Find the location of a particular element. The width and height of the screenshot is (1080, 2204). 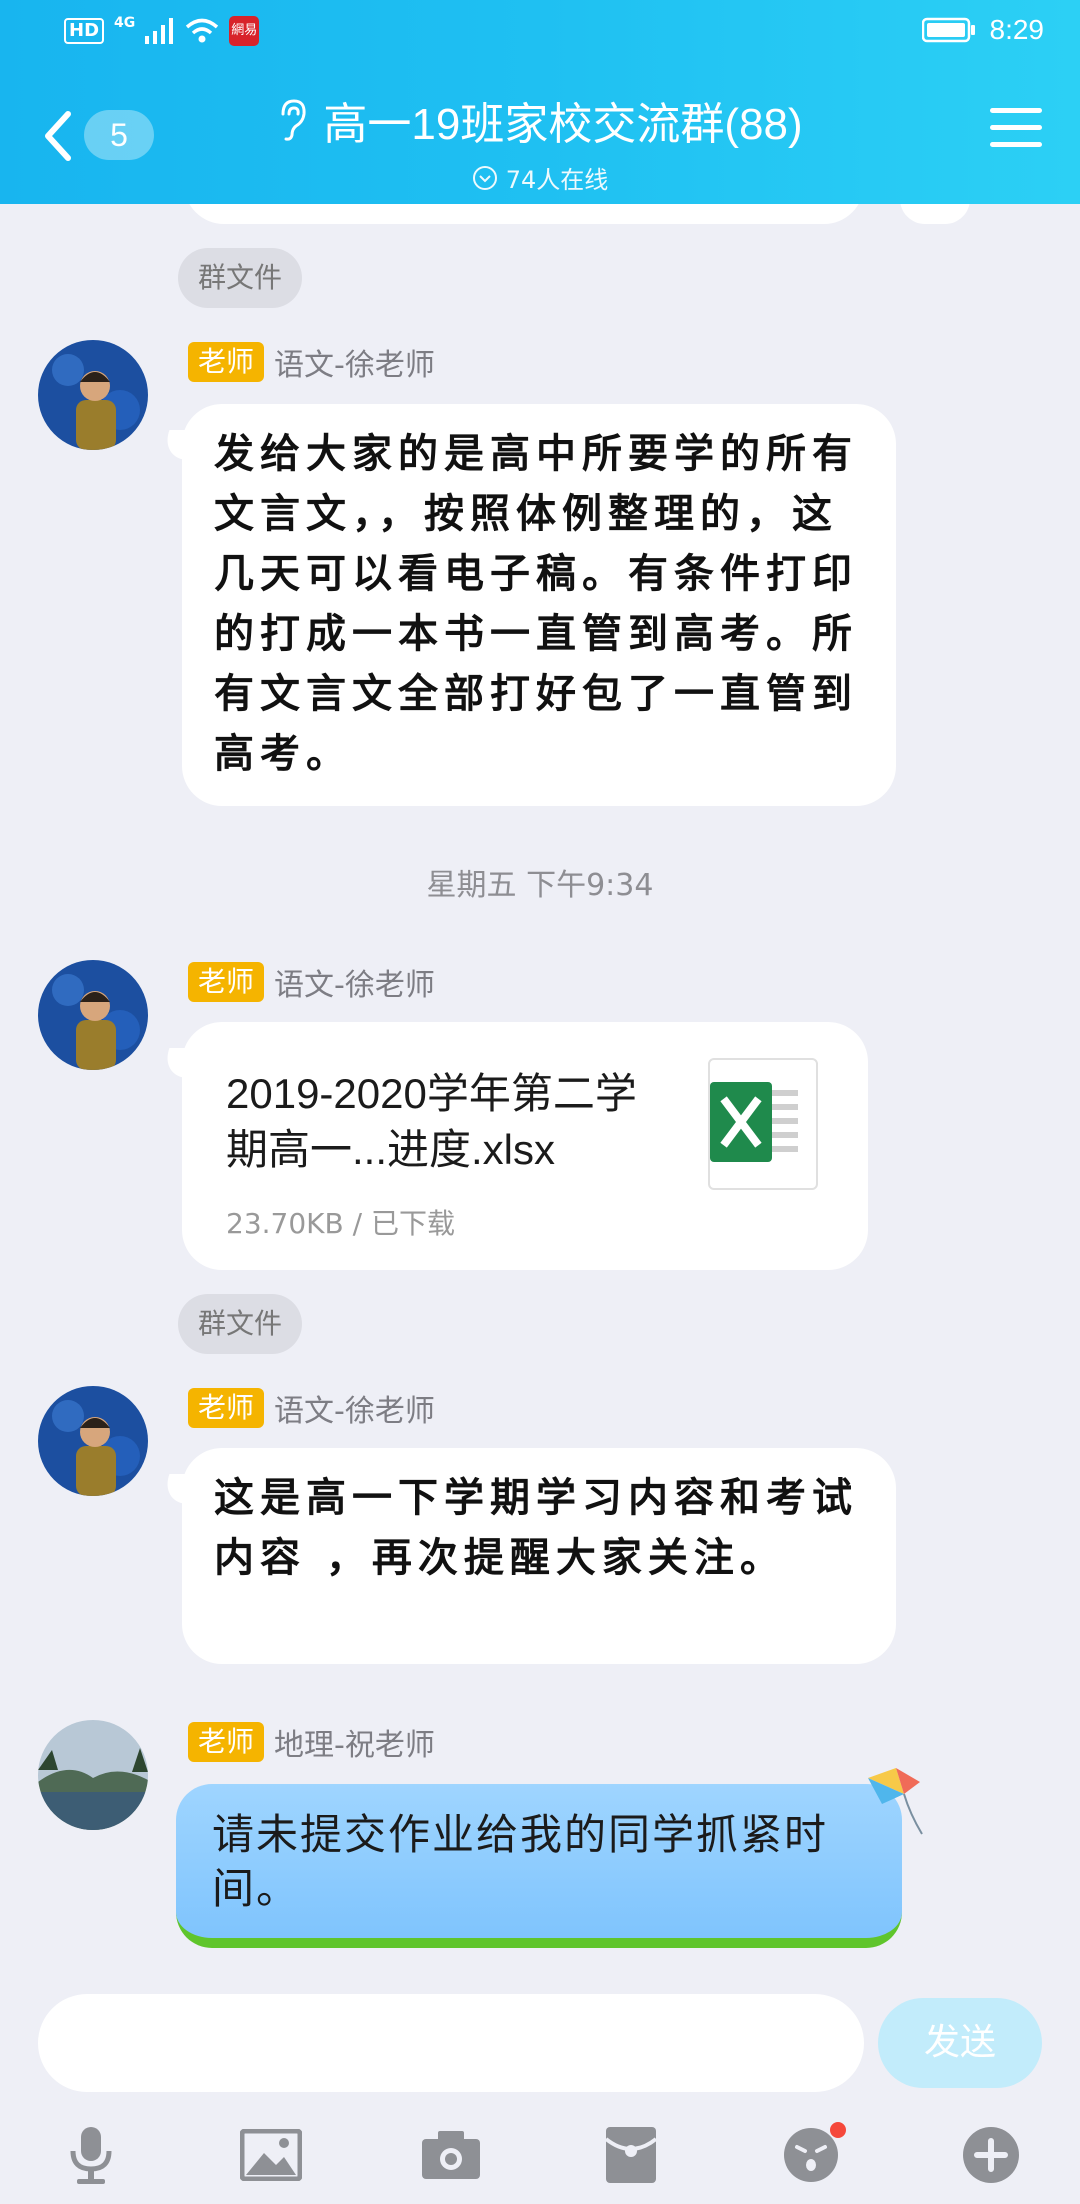

message-text: 请未提交作业给我的同学抓紧时间。 is located at coordinates (520, 1861).